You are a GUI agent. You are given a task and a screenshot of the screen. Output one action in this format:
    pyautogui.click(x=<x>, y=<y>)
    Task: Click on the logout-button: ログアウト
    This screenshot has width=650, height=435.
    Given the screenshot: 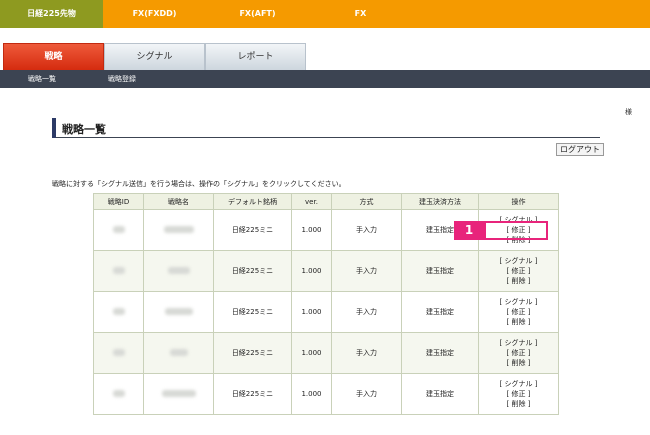 What is the action you would take?
    pyautogui.click(x=580, y=149)
    